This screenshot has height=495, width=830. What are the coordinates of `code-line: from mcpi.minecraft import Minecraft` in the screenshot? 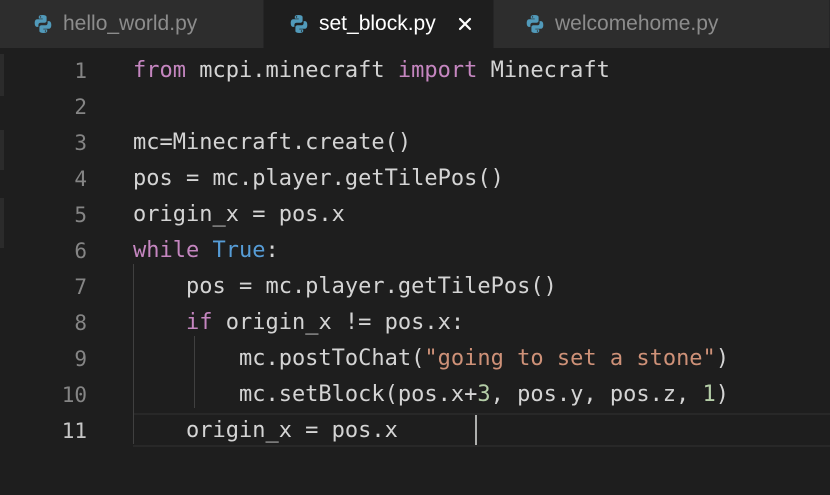 It's located at (371, 71).